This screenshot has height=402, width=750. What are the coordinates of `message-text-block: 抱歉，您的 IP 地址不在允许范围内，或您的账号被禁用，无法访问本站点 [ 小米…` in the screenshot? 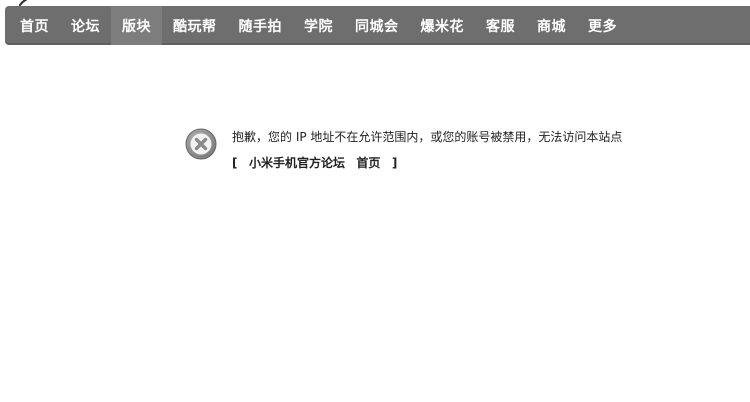 It's located at (427, 150).